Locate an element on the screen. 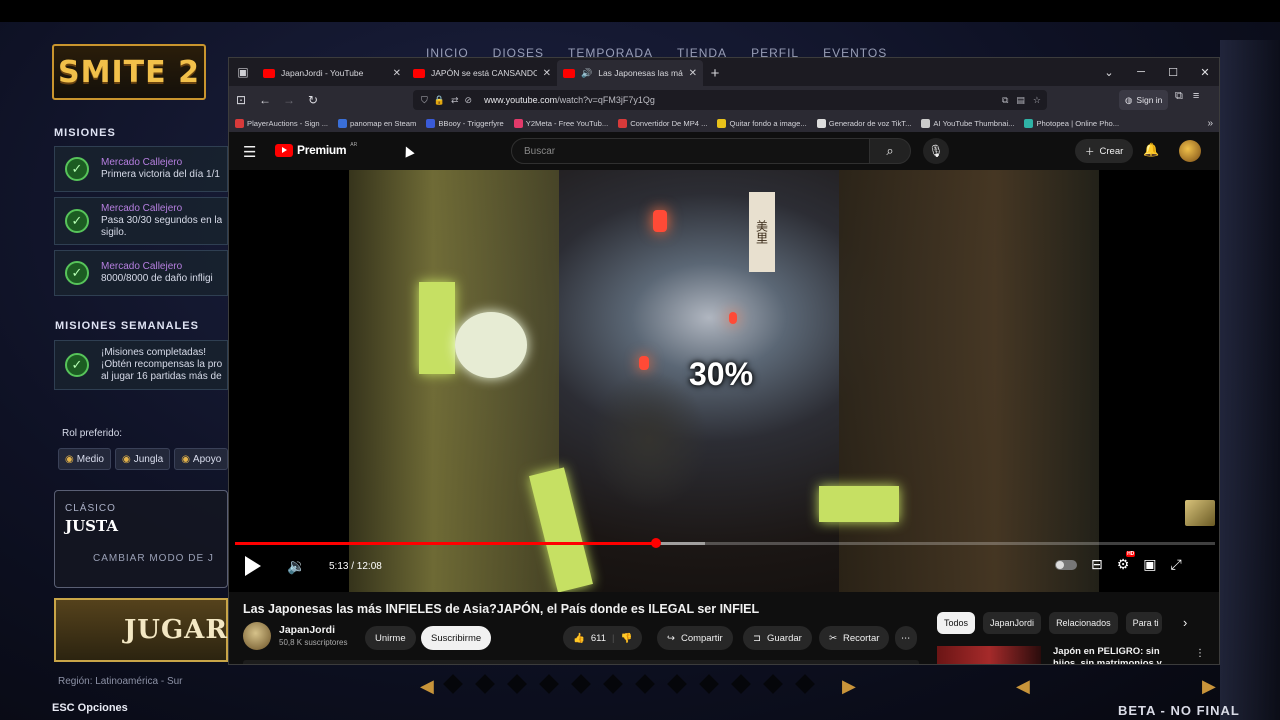 Image resolution: width=1280 pixels, height=720 pixels. tab-list-icon: ▣ is located at coordinates (243, 72).